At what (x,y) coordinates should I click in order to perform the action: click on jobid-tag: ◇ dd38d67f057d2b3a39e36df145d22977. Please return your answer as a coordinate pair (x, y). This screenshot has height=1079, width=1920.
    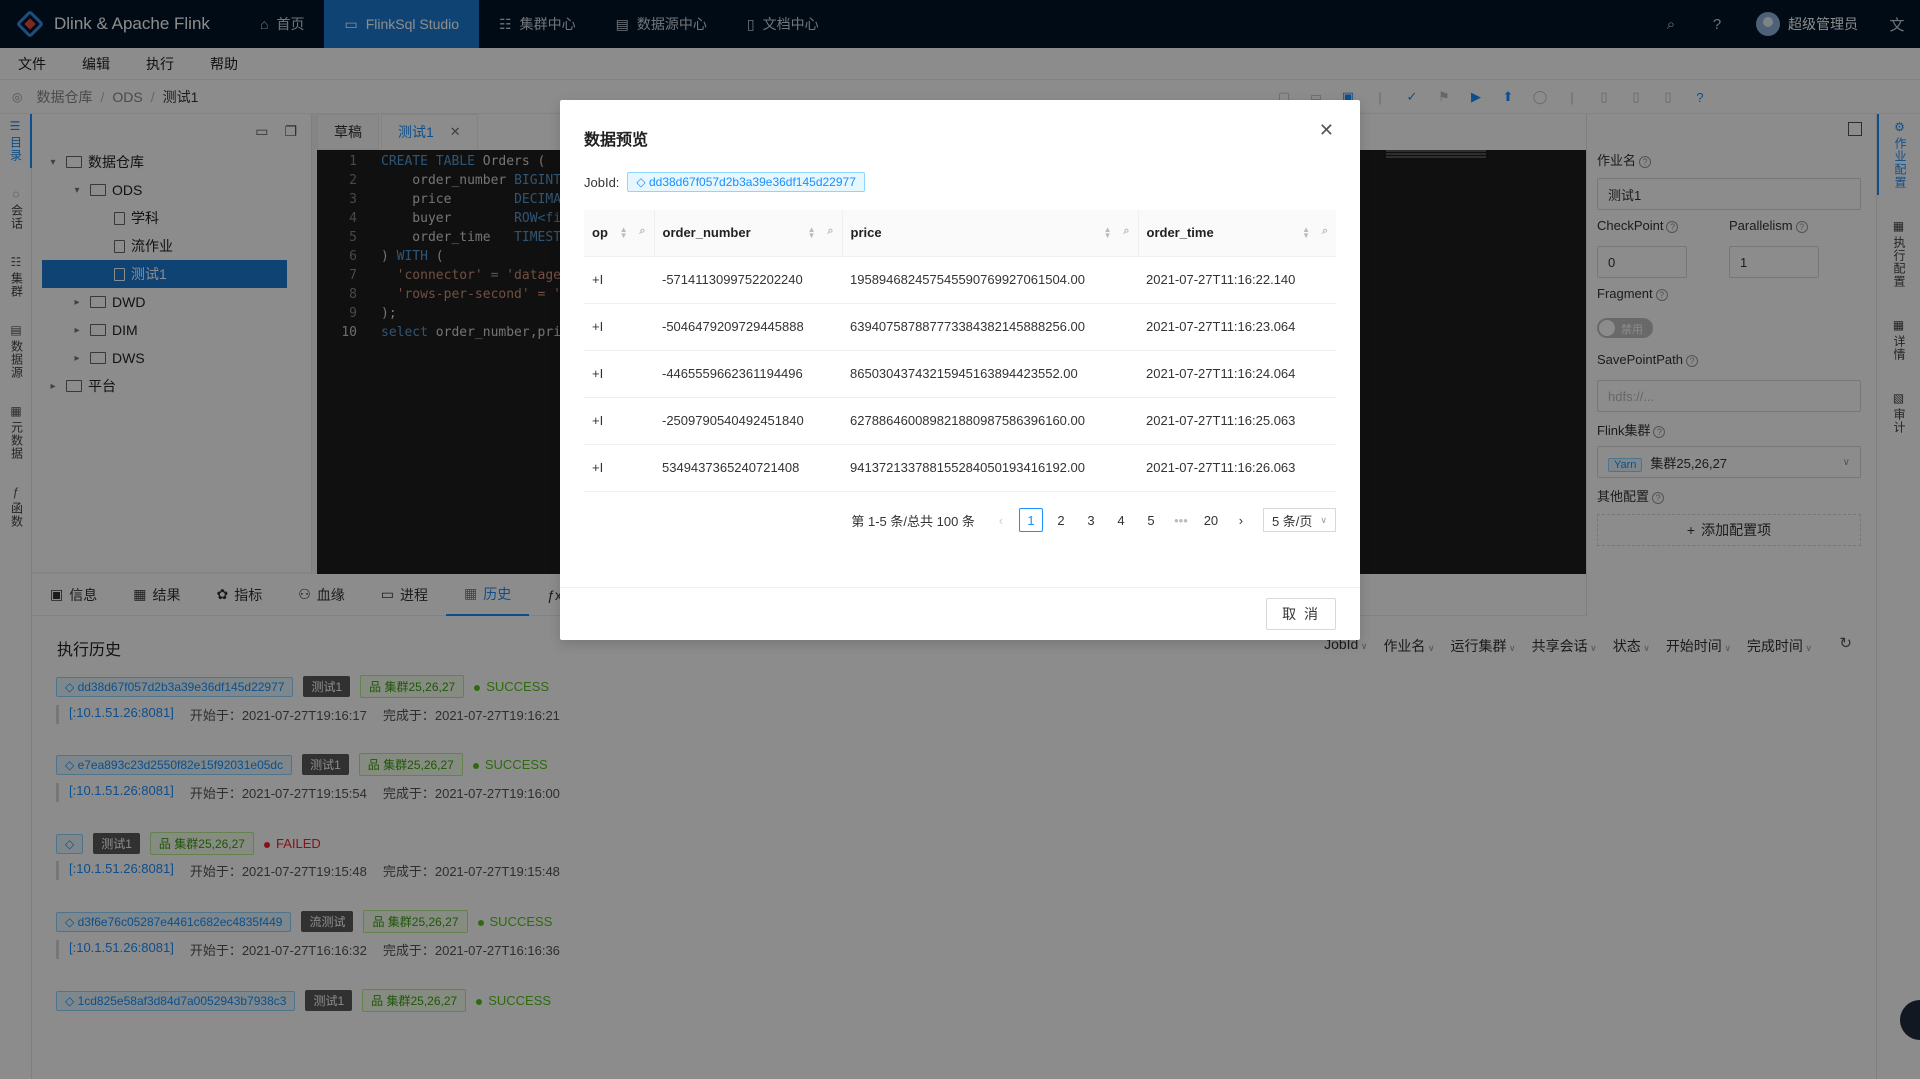
    Looking at the image, I should click on (746, 182).